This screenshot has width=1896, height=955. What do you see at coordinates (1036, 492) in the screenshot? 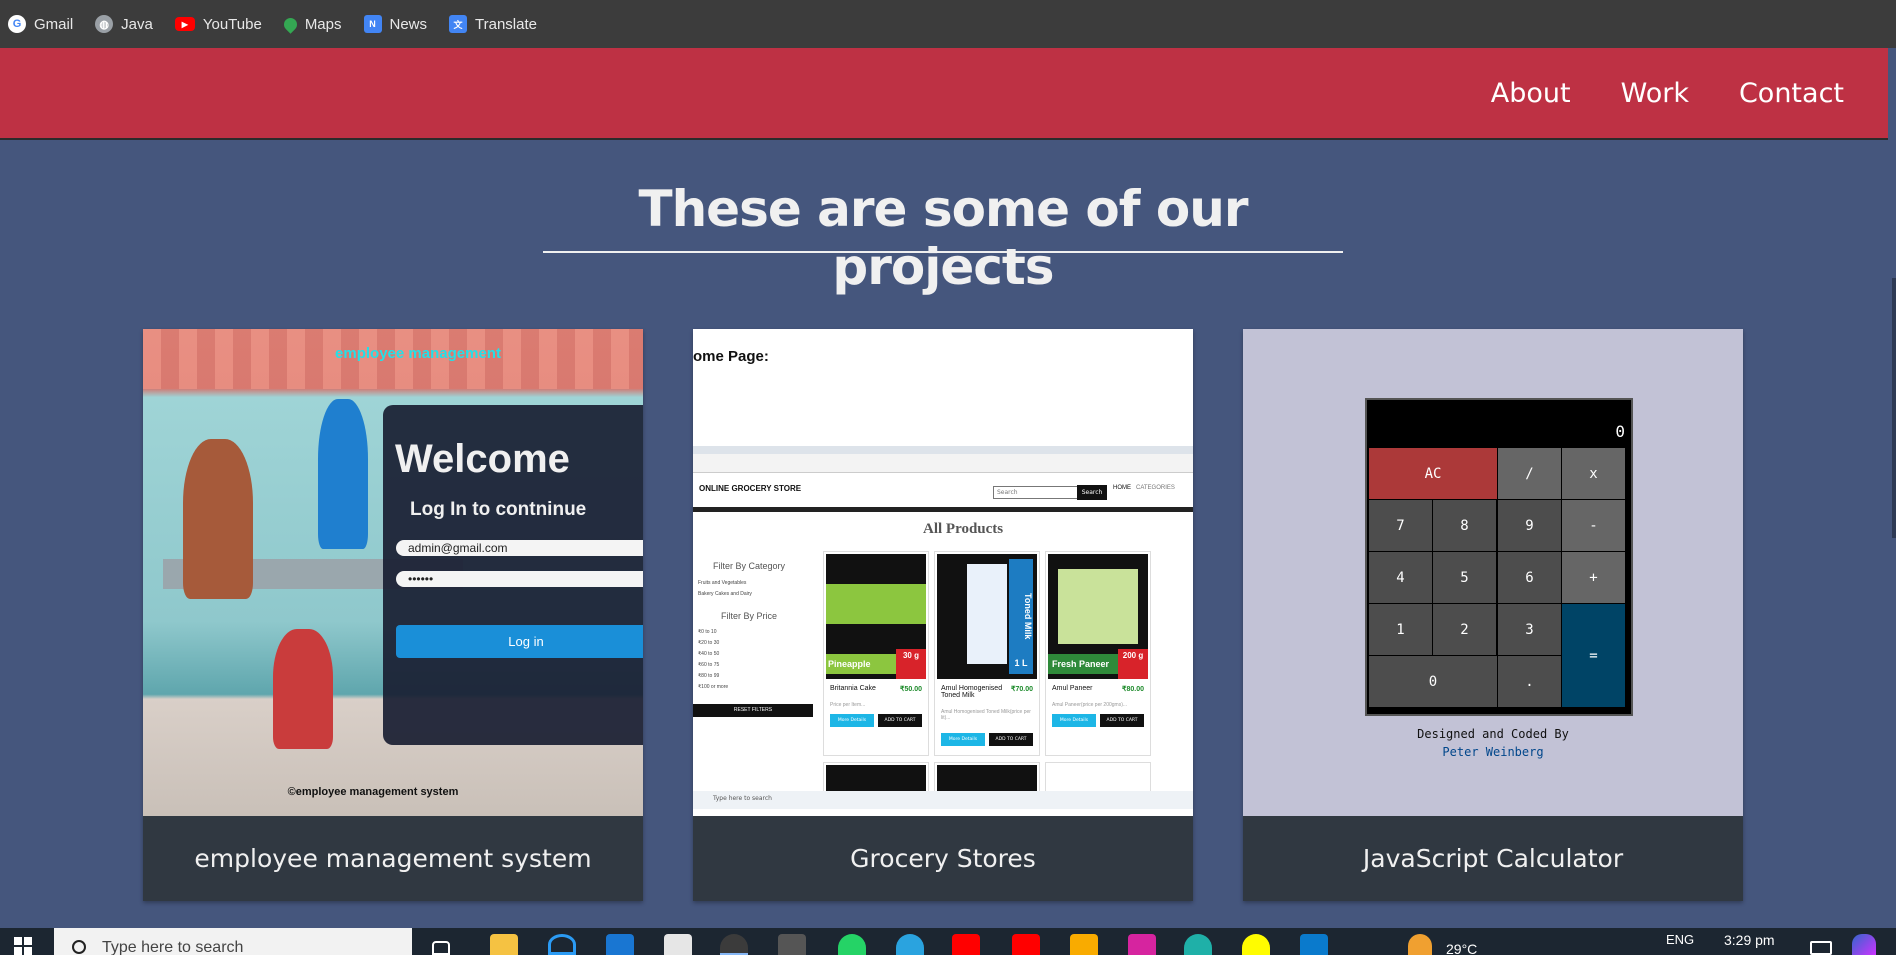
I see `store-search-input: Search` at bounding box center [1036, 492].